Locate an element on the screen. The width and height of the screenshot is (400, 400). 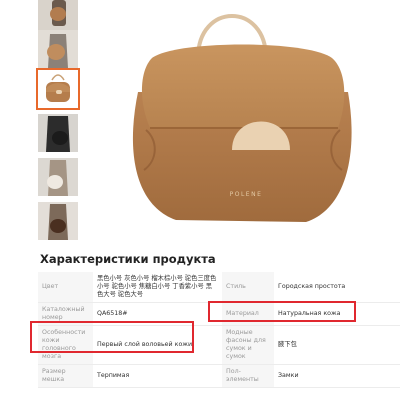
spec-value: Терпимая is located at coordinates (157, 376).